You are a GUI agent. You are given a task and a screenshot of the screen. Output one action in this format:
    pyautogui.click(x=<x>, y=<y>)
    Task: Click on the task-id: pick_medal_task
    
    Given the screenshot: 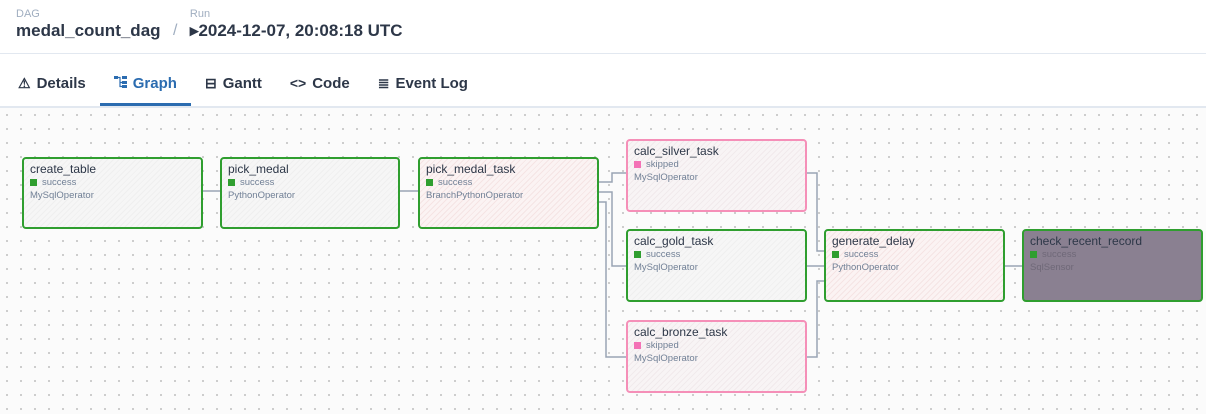 What is the action you would take?
    pyautogui.click(x=471, y=169)
    